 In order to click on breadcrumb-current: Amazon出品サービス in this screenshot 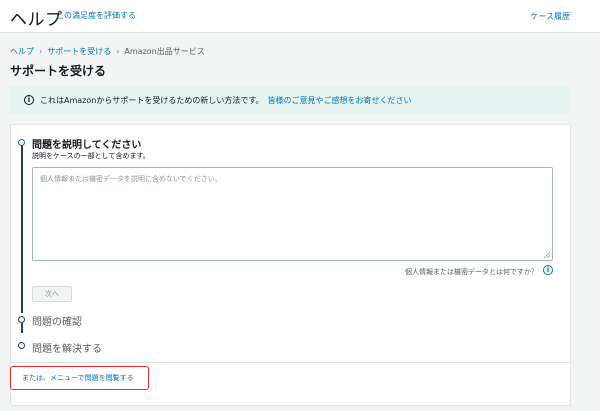, I will do `click(164, 51)`.